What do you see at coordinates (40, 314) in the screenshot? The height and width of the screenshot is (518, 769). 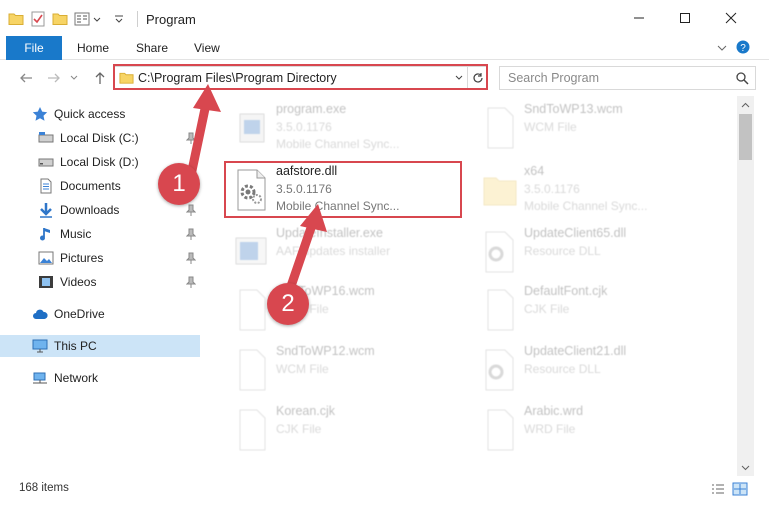 I see `cloud-icon` at bounding box center [40, 314].